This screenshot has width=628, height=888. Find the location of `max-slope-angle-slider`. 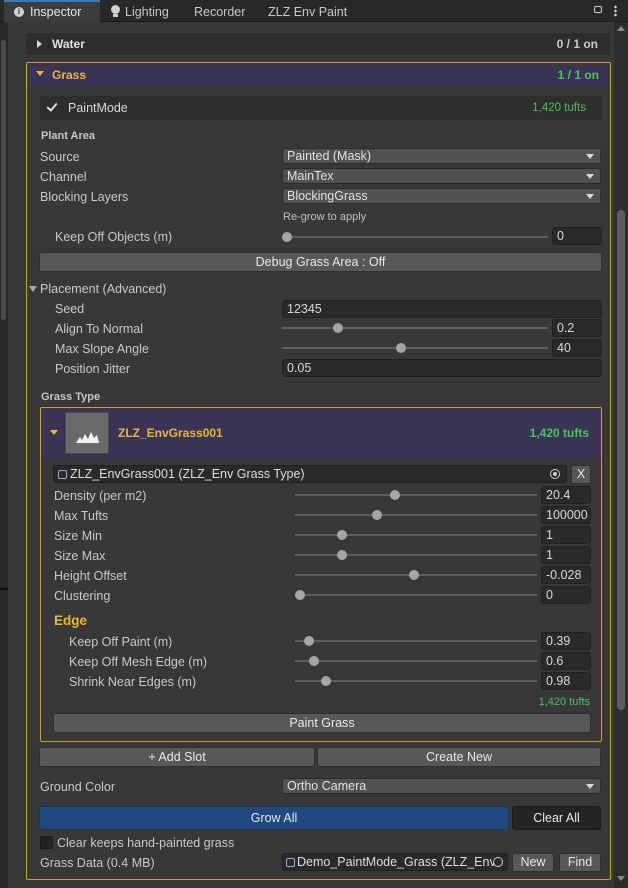

max-slope-angle-slider is located at coordinates (415, 348).